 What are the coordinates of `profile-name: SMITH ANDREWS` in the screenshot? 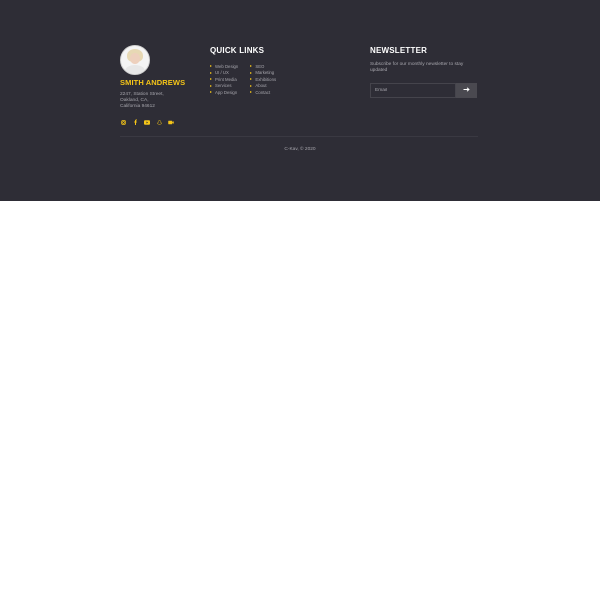 It's located at (153, 82).